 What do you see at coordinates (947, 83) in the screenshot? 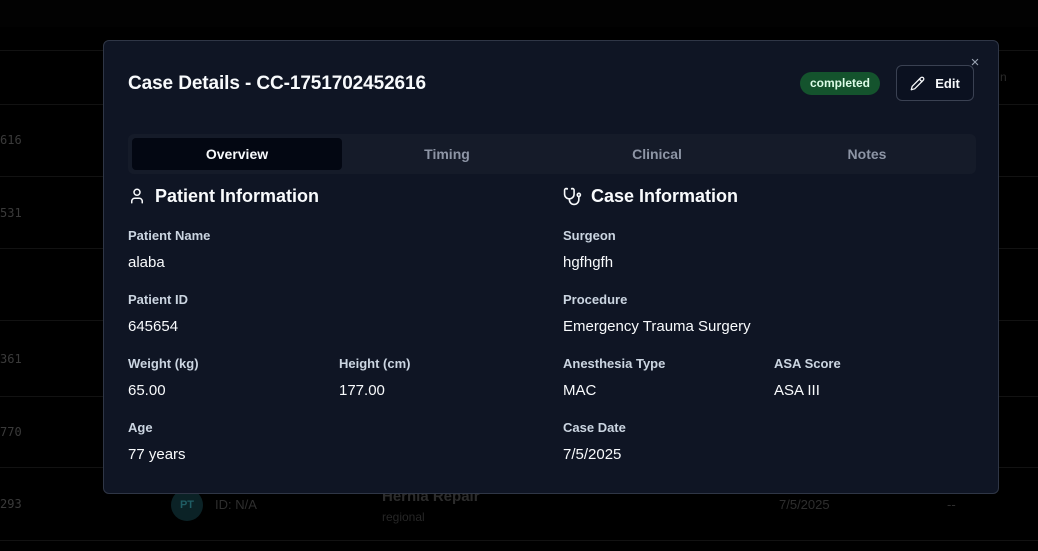
I see `edit-button-label: Edit` at bounding box center [947, 83].